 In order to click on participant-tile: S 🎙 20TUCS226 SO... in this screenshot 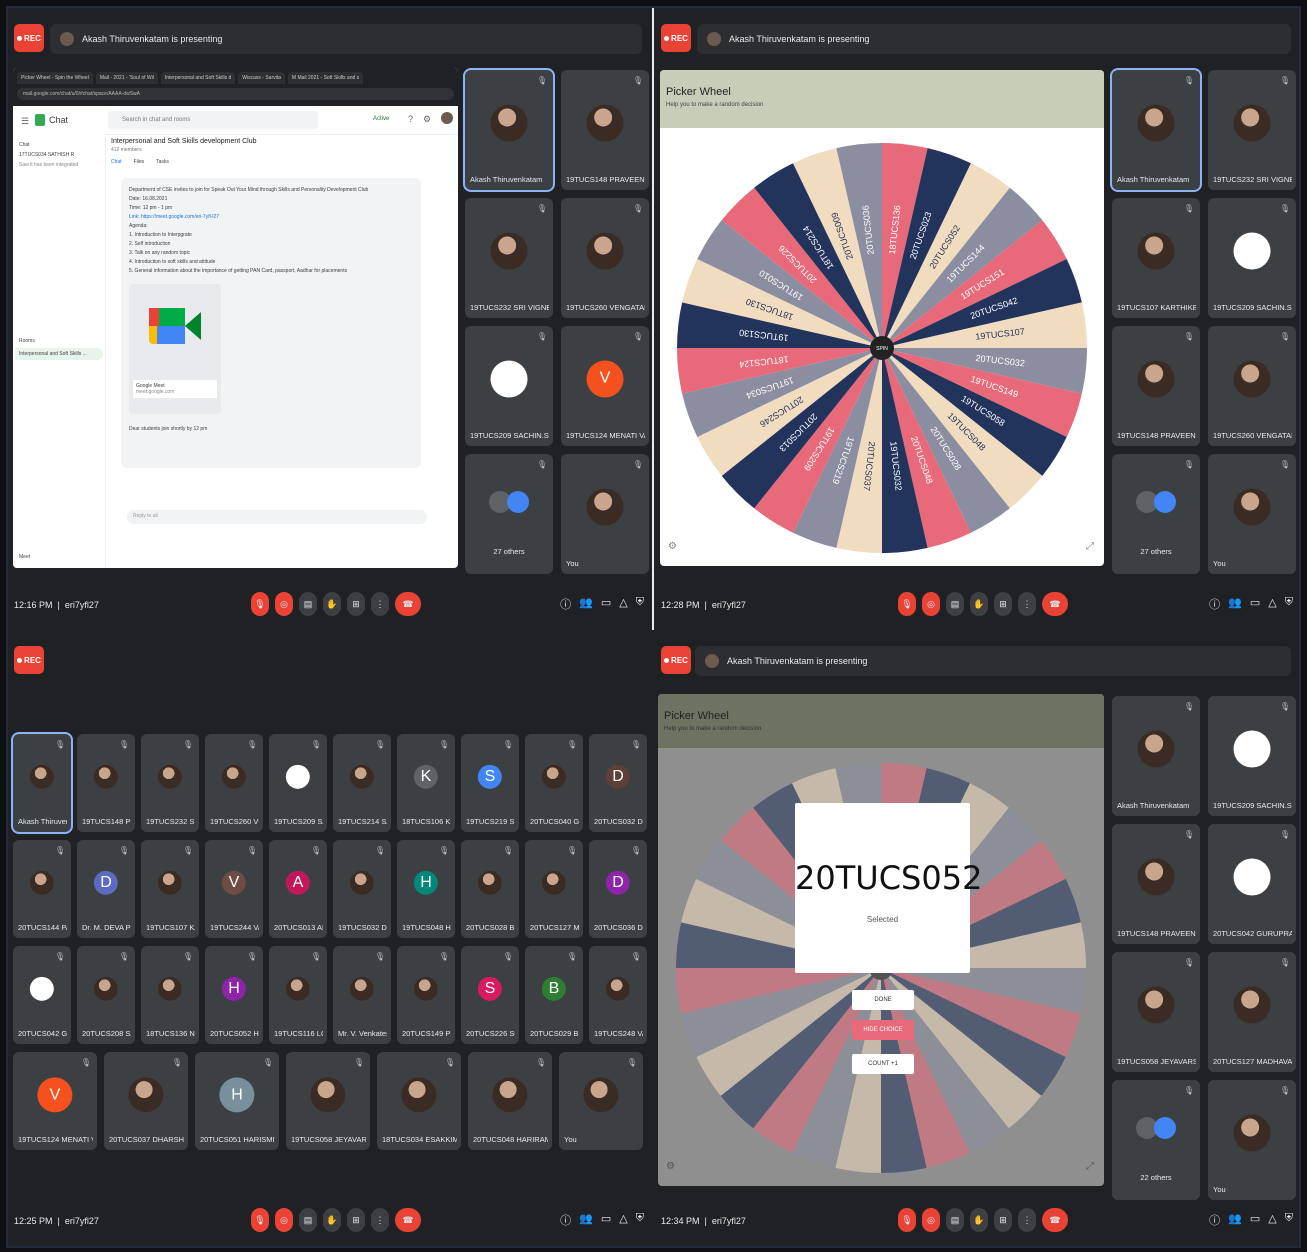, I will do `click(490, 995)`.